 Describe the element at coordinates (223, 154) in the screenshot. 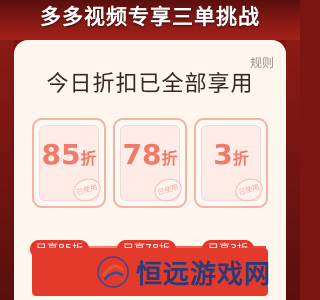

I see `discount-number: 3` at that location.